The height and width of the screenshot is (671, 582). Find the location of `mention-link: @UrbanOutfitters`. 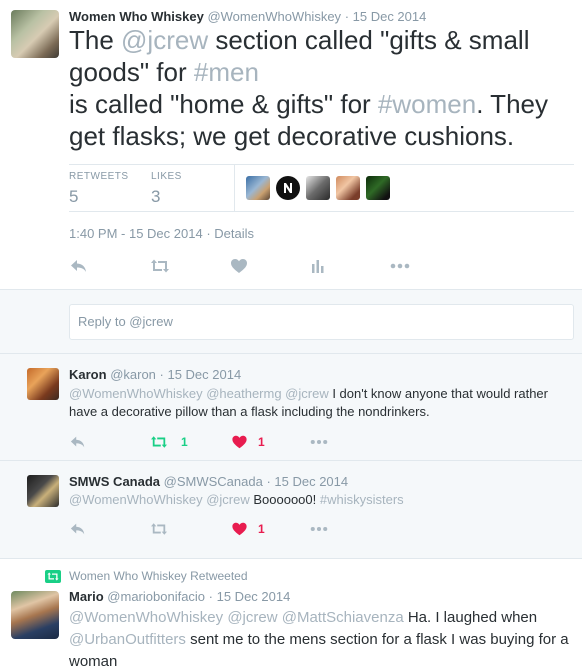

mention-link: @UrbanOutfitters is located at coordinates (127, 639).